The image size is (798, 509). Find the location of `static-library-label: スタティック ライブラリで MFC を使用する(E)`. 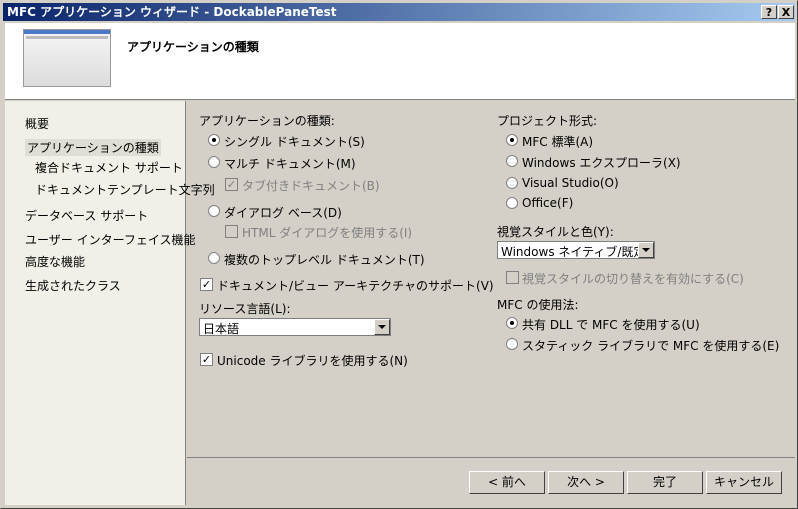

static-library-label: スタティック ライブラリで MFC を使用する(E) is located at coordinates (650, 345).